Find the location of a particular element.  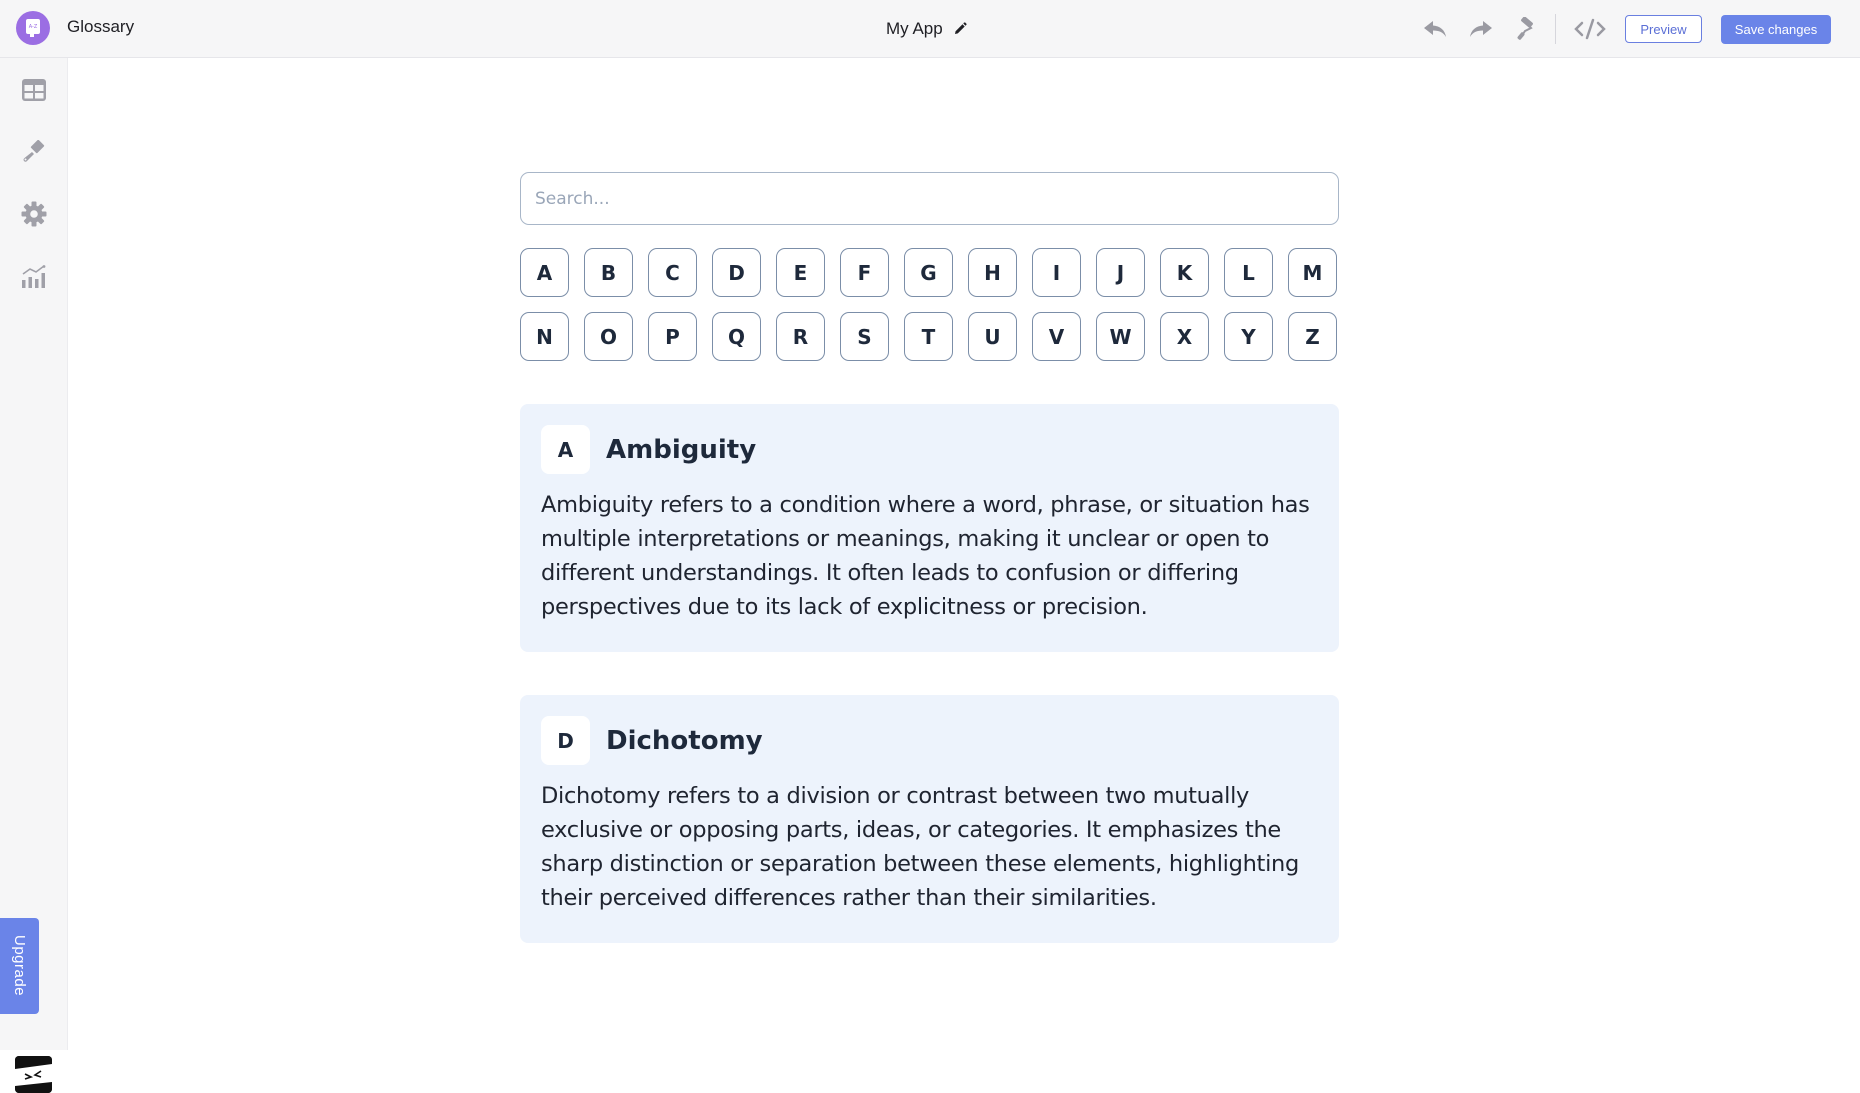

table-icon is located at coordinates (34, 90).